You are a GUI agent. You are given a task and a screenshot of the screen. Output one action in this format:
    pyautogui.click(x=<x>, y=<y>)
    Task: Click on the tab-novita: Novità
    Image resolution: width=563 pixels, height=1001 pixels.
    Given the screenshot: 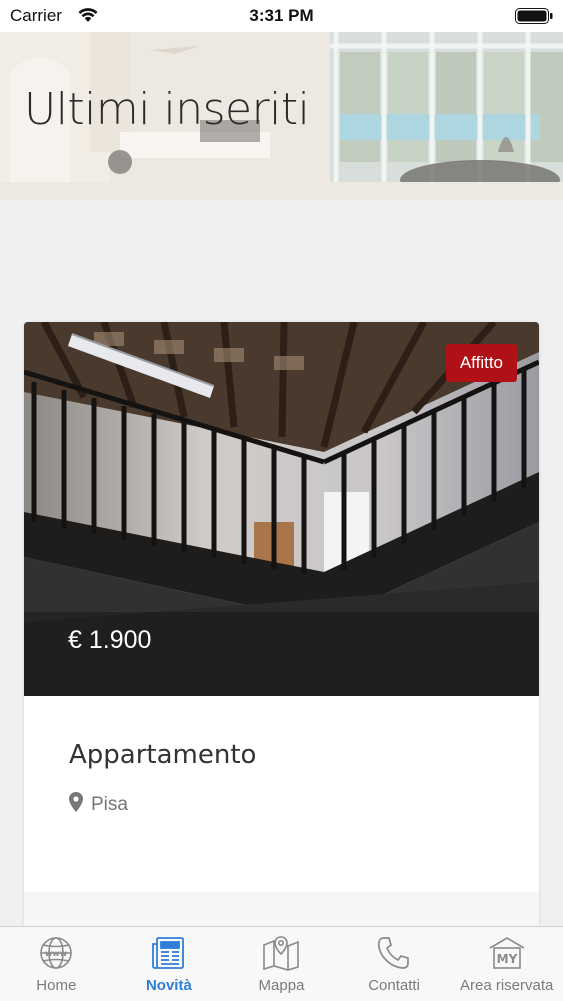 What is the action you would take?
    pyautogui.click(x=169, y=964)
    